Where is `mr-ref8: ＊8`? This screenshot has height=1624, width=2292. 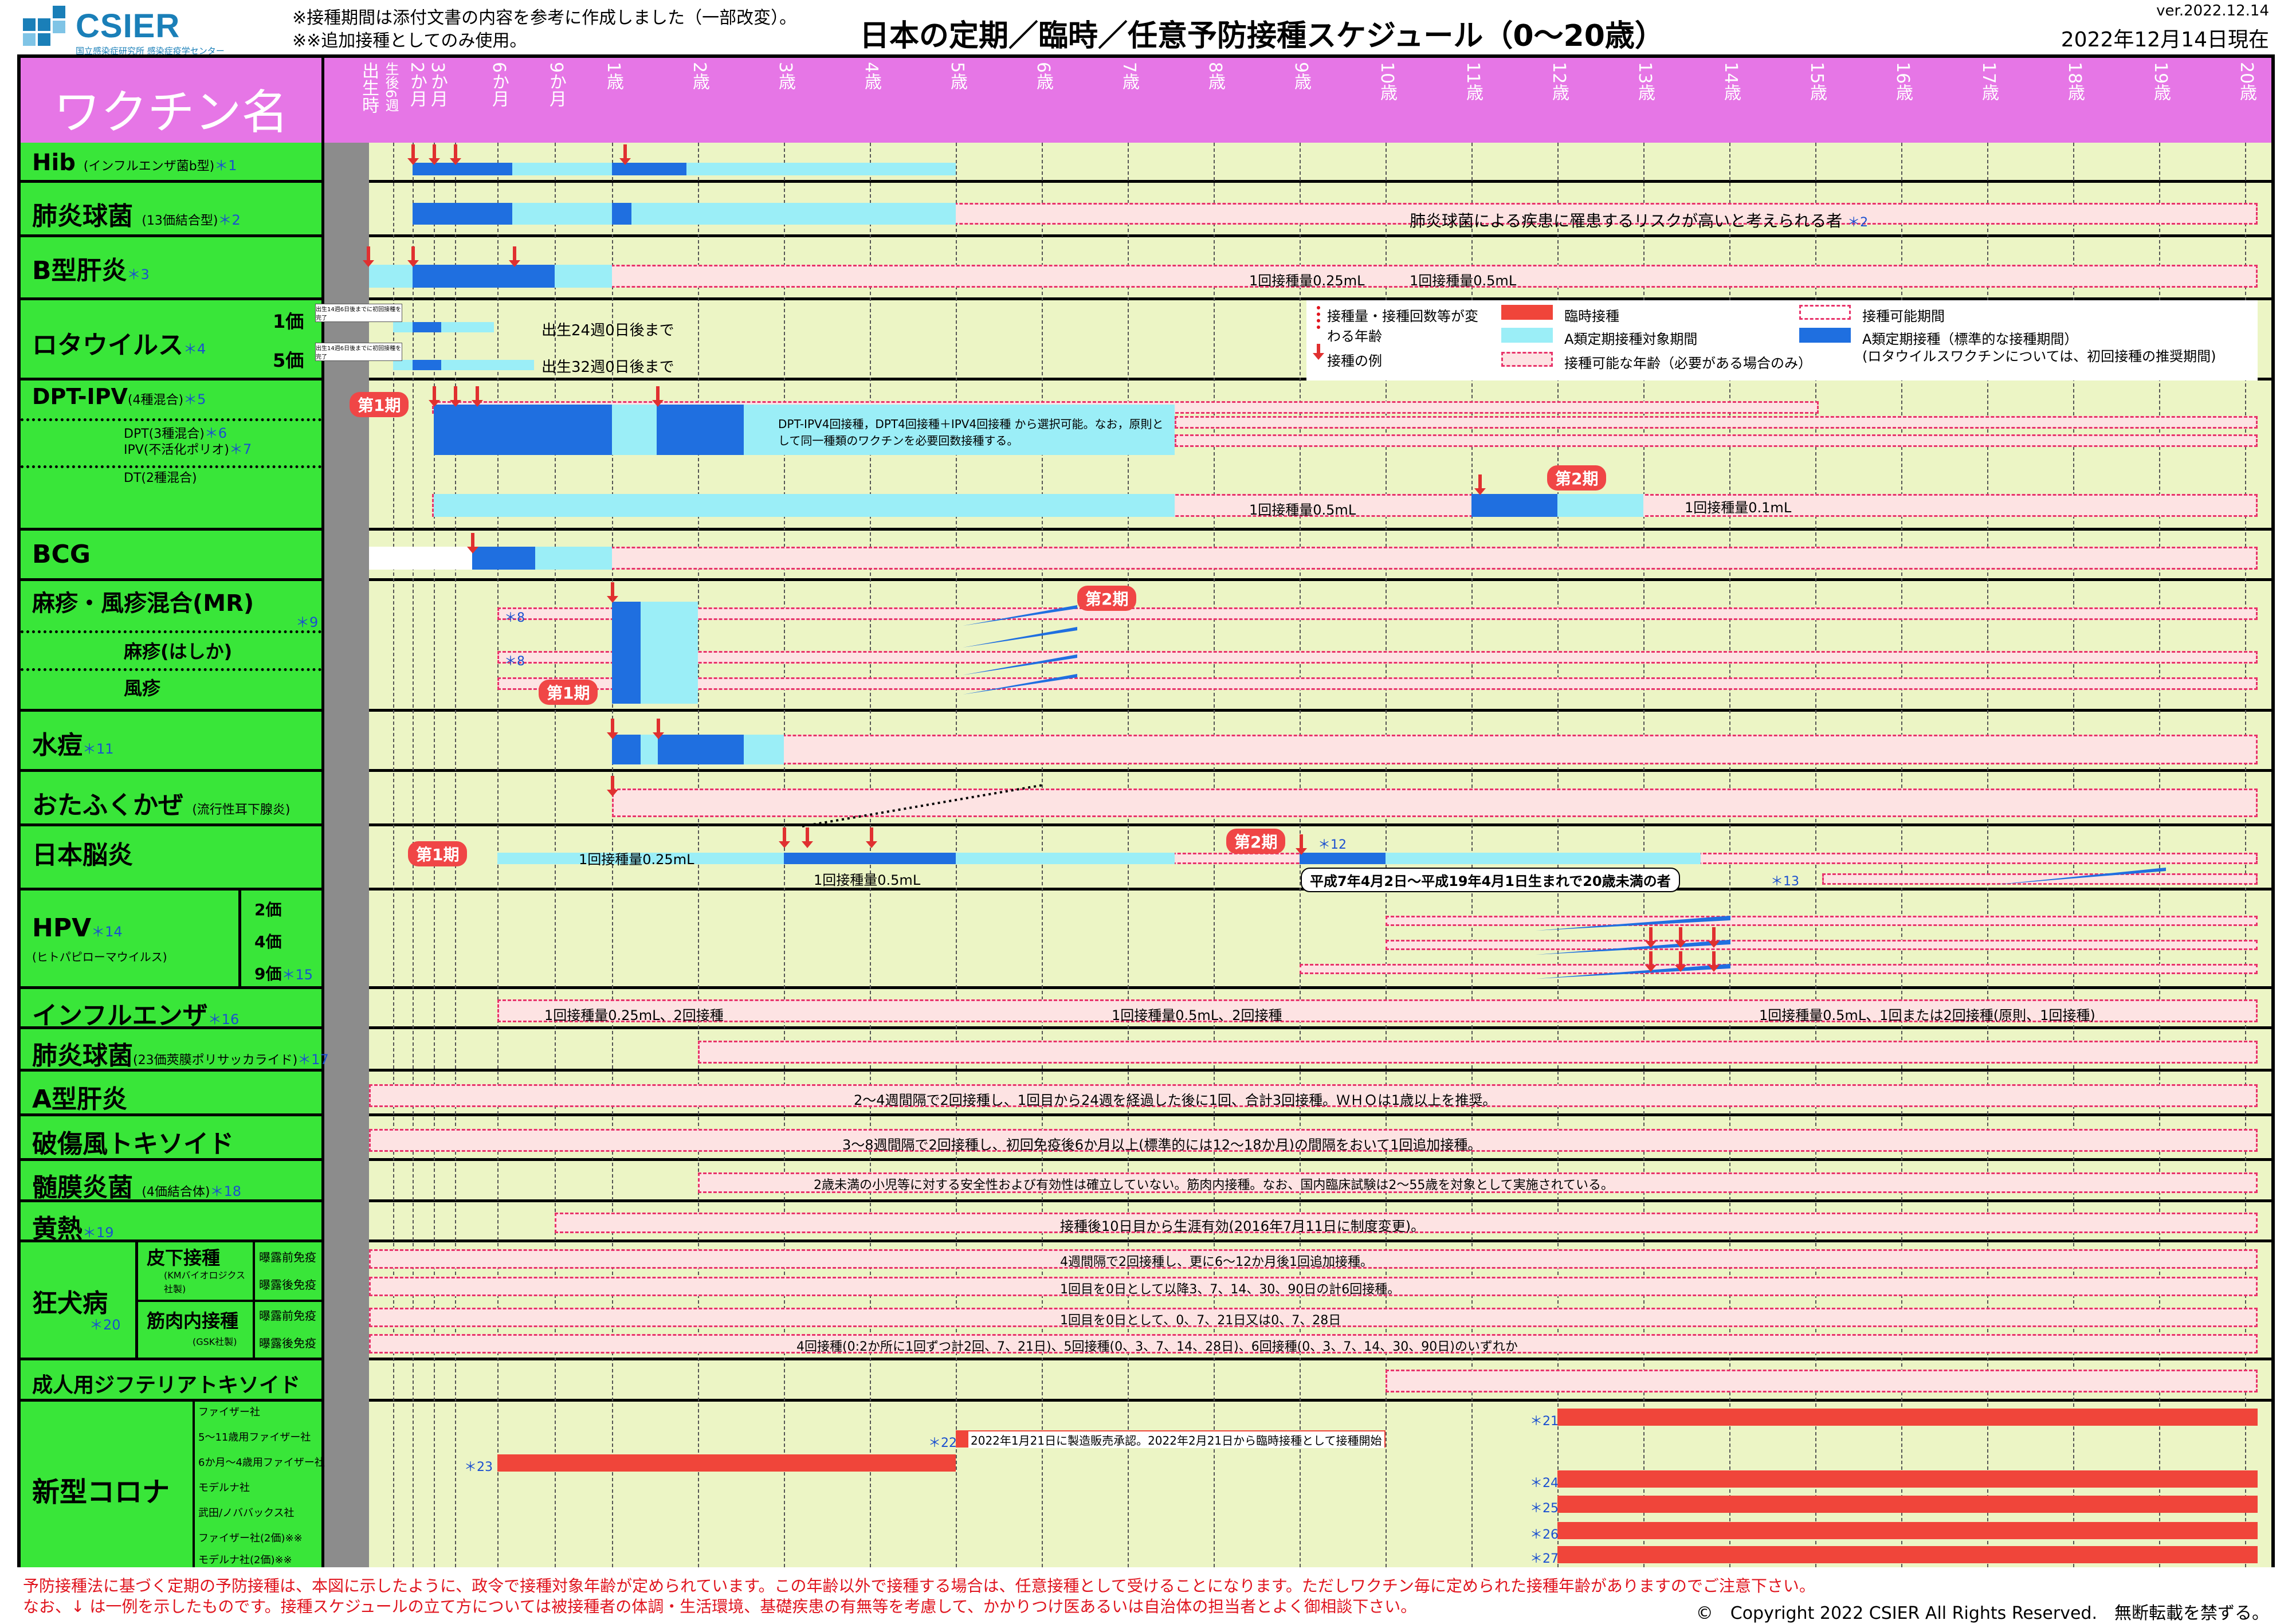
mr-ref8: ＊8 is located at coordinates (514, 661).